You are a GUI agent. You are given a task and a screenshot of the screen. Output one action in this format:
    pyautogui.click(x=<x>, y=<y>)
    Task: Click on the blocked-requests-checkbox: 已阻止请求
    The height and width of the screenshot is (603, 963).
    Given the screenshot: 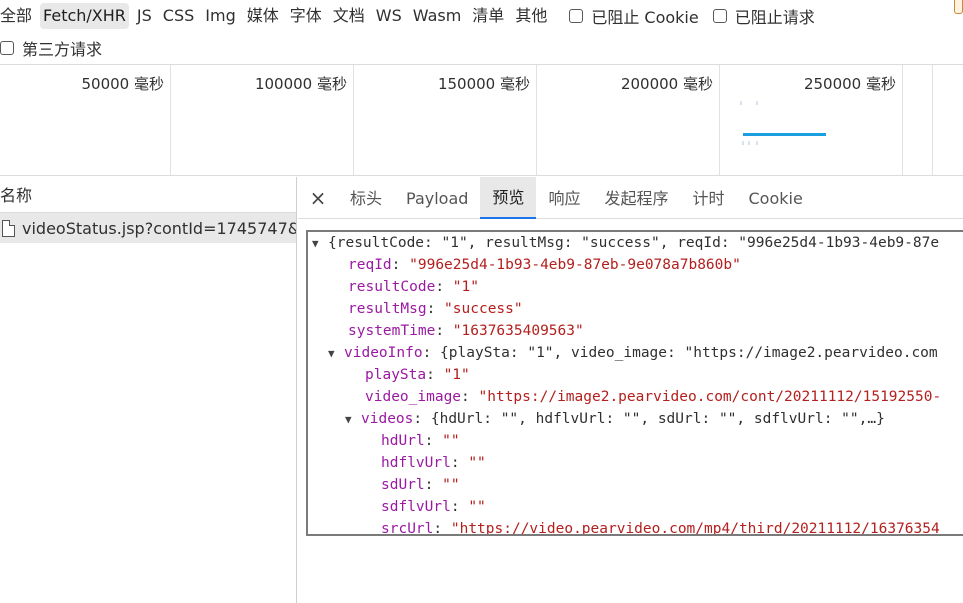 What is the action you would take?
    pyautogui.click(x=763, y=16)
    